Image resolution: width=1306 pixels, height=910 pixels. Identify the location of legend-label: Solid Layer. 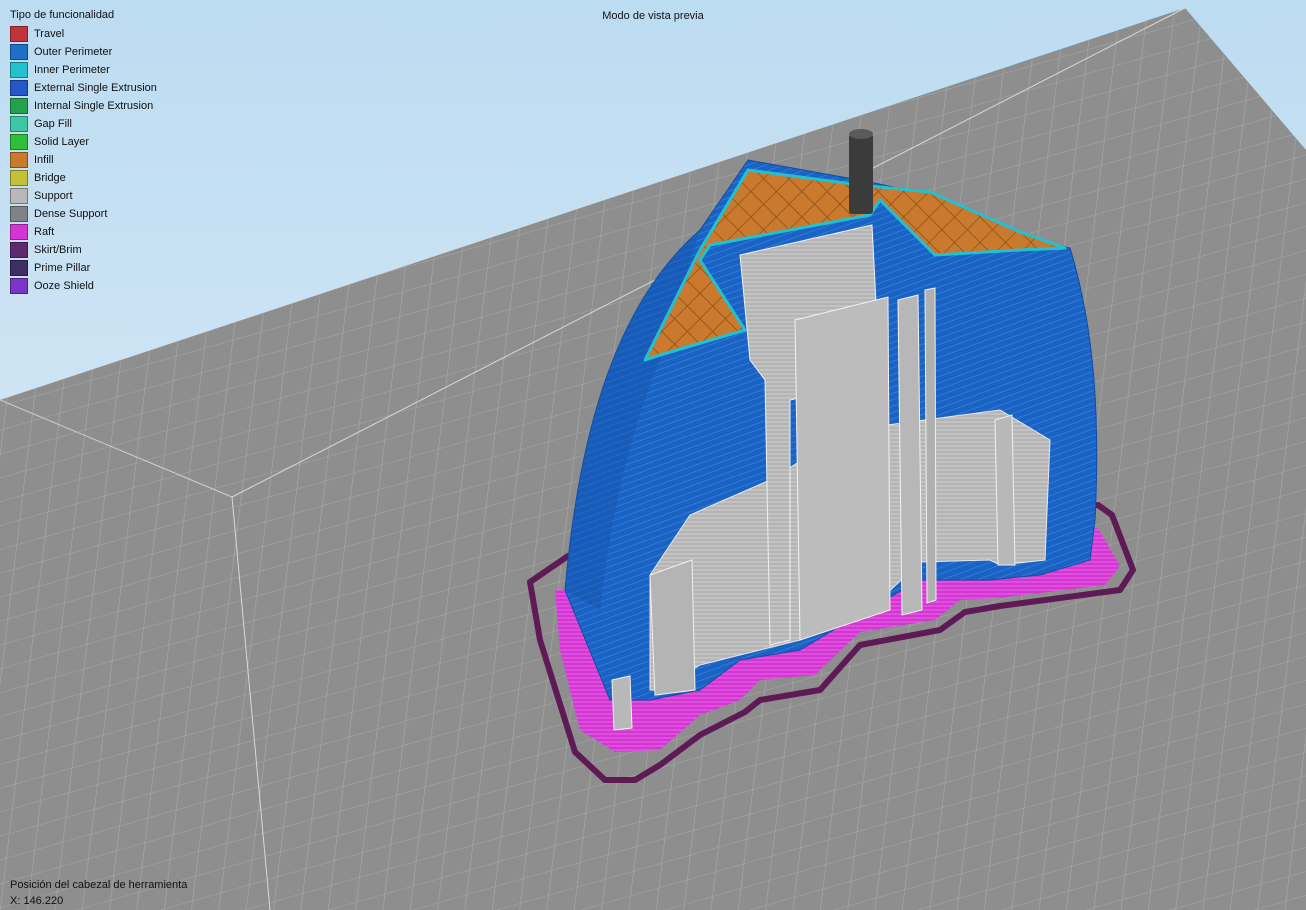
(62, 142).